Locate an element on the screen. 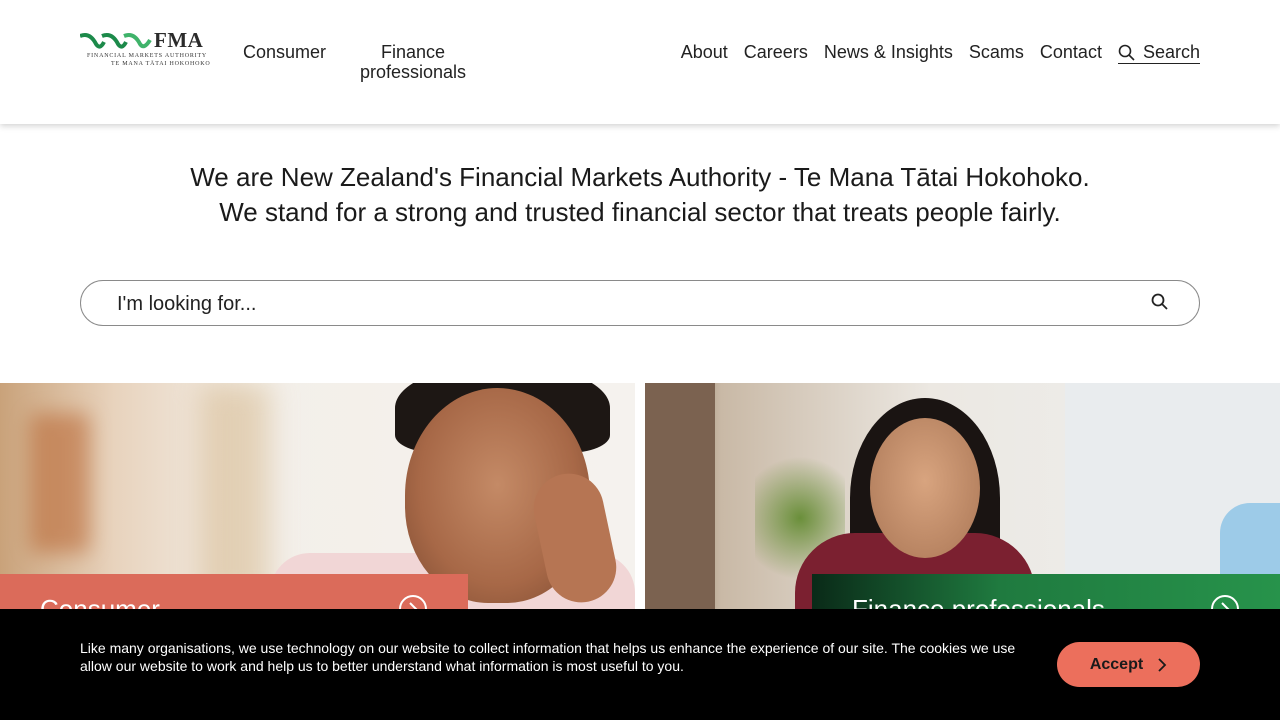 Image resolution: width=1280 pixels, height=720 pixels. accept-button-label: Accept is located at coordinates (1116, 664).